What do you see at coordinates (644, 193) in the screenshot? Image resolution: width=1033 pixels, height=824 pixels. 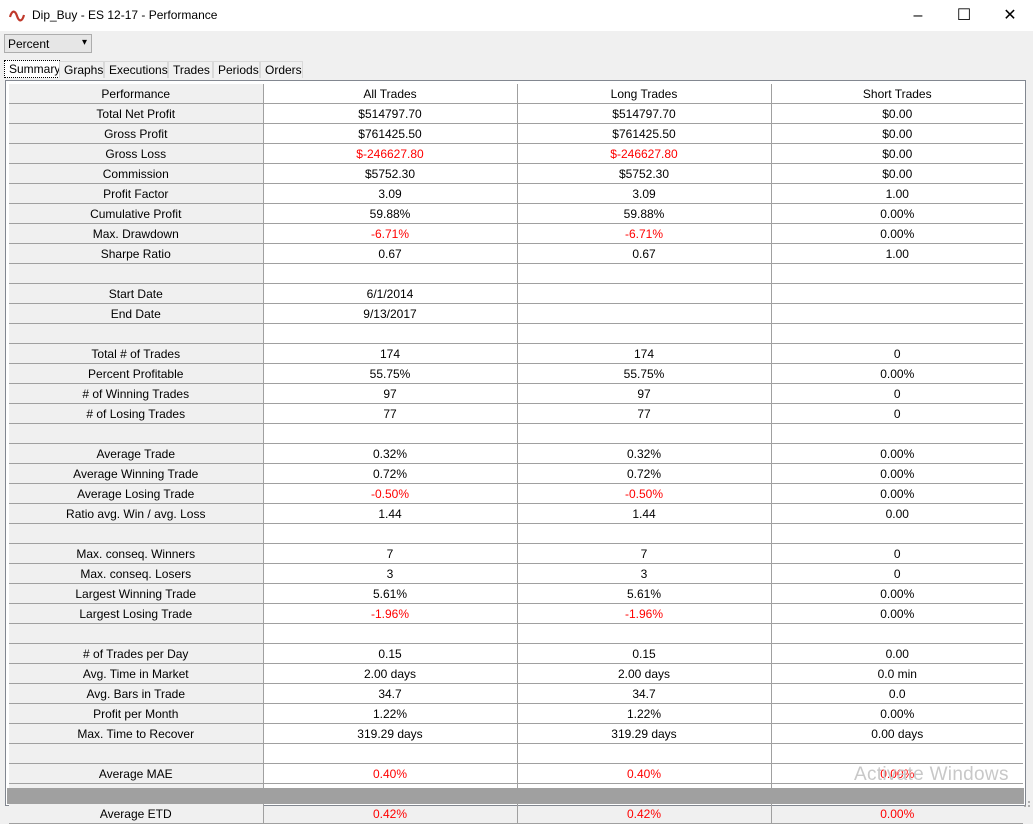 I see `long-trades-value: 3.09` at bounding box center [644, 193].